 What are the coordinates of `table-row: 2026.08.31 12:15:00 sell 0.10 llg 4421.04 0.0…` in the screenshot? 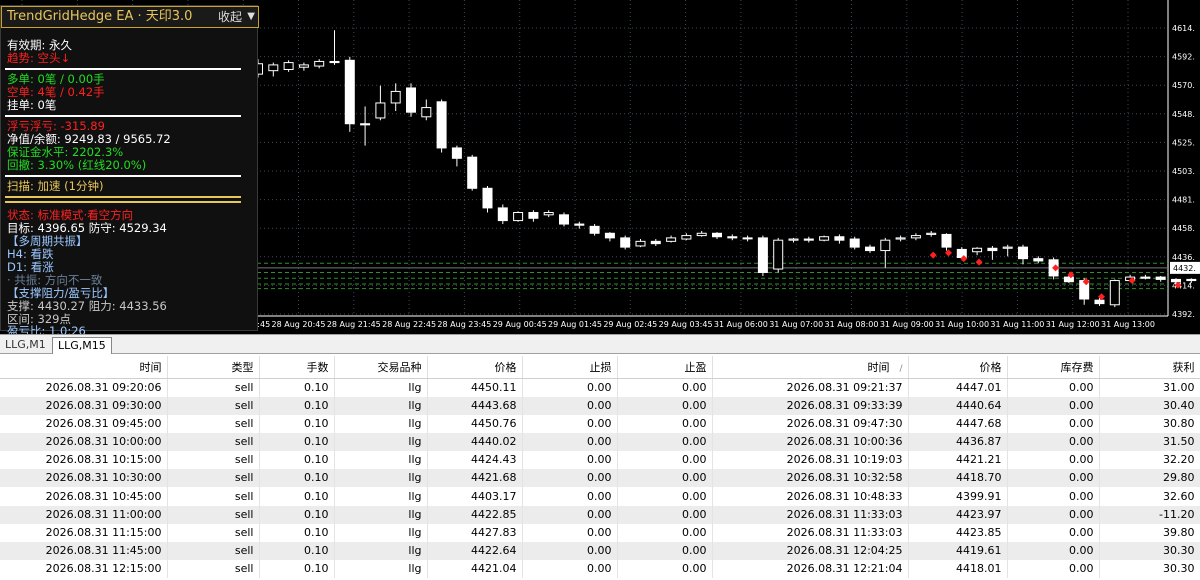 It's located at (600, 569).